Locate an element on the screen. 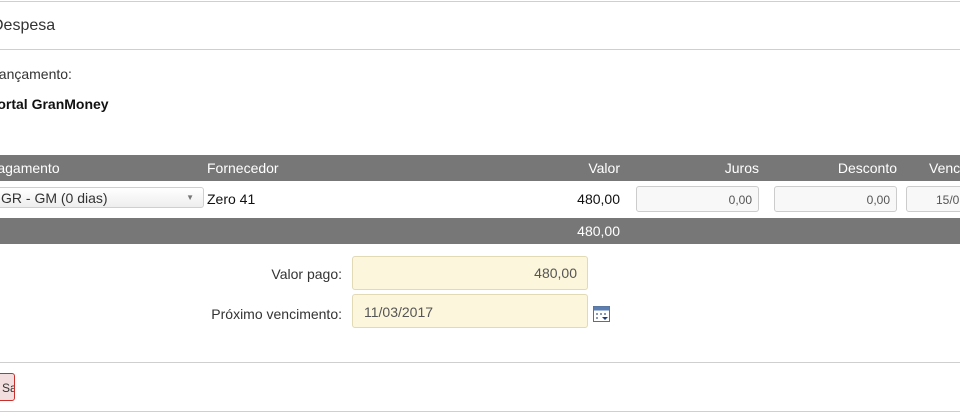  juros-input: 0,00 is located at coordinates (697, 199).